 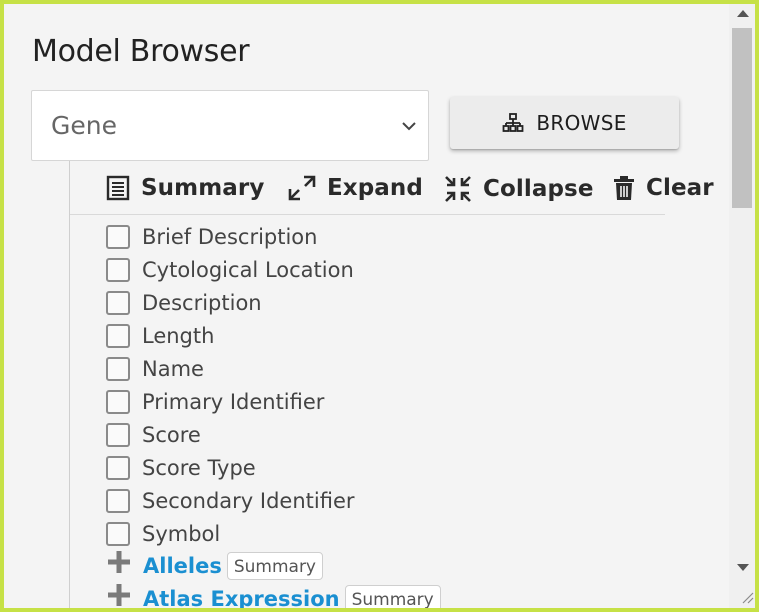 What do you see at coordinates (241, 597) in the screenshot?
I see `reference-name: Atlas Expression` at bounding box center [241, 597].